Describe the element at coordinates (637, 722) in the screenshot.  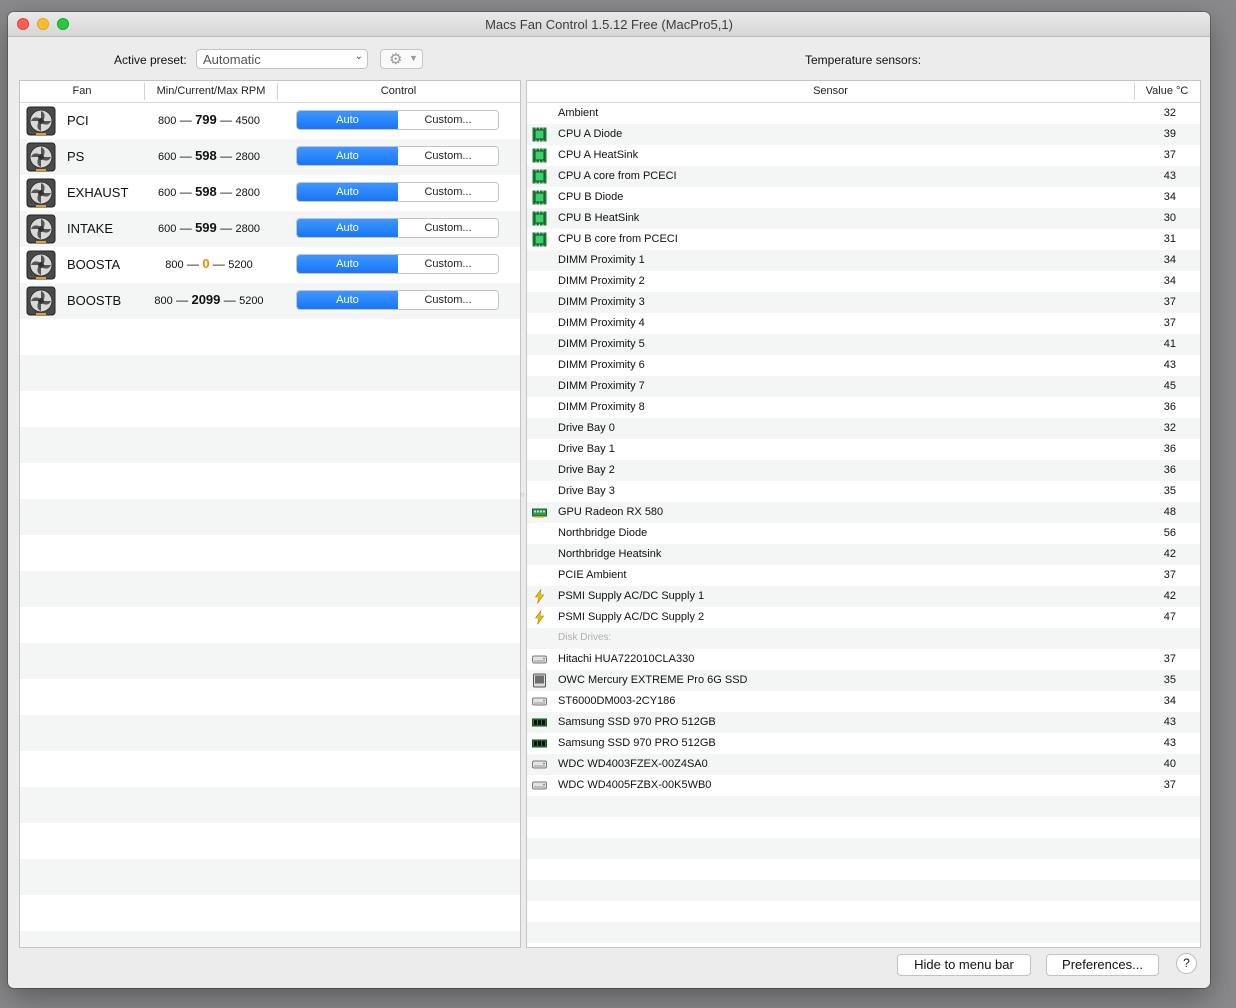
I see `sensor-name: Samsung SSD 970 PRO 512GB` at that location.